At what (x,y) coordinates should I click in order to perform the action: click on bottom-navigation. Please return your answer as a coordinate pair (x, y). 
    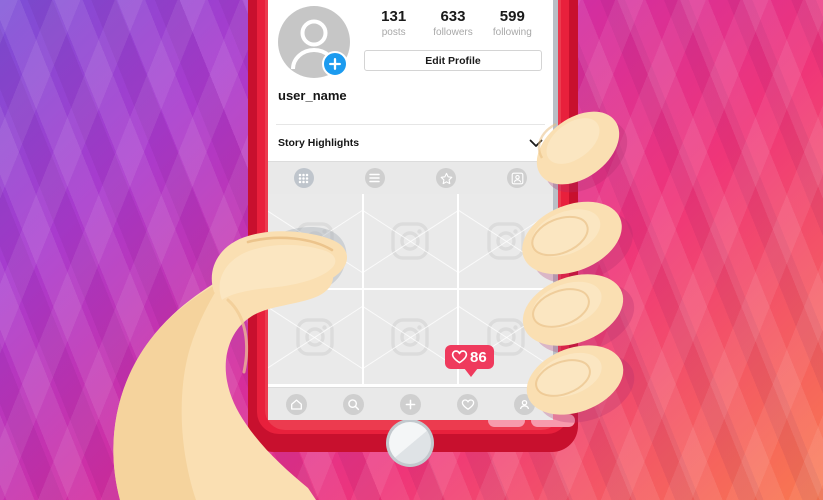
    Looking at the image, I should click on (410, 403).